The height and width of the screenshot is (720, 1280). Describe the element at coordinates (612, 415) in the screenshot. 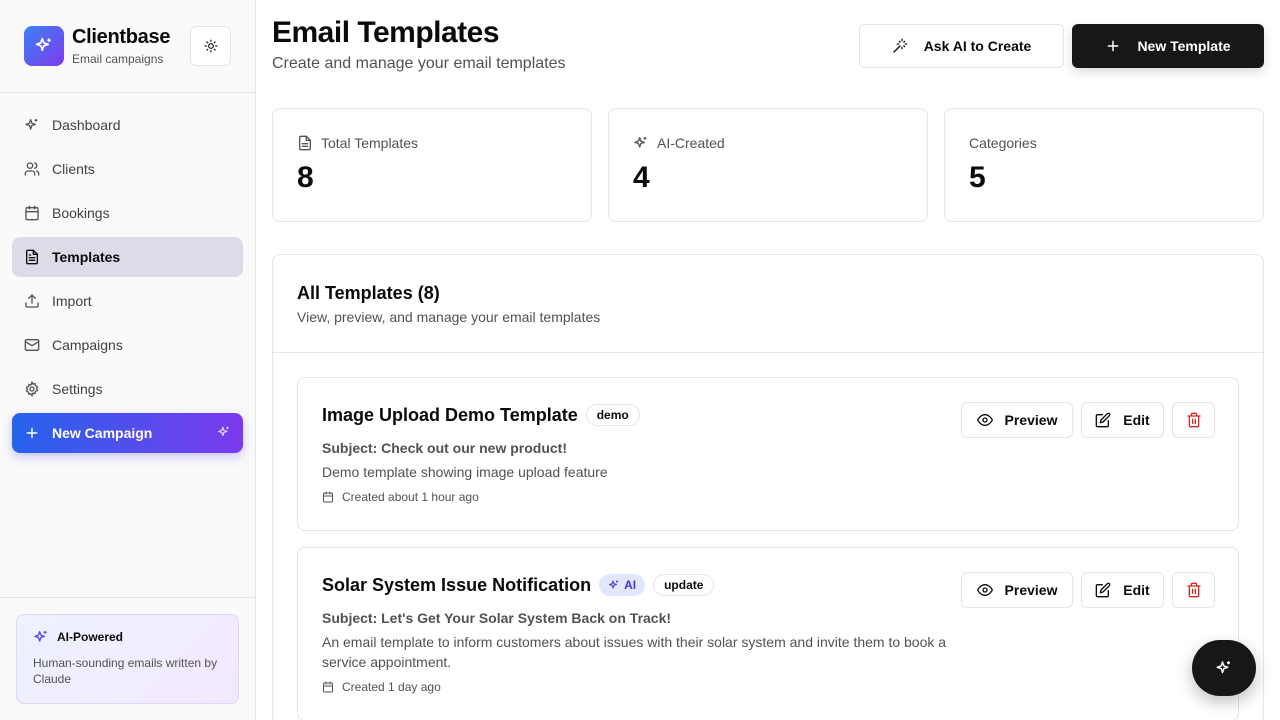

I see `category-badge: demo` at that location.